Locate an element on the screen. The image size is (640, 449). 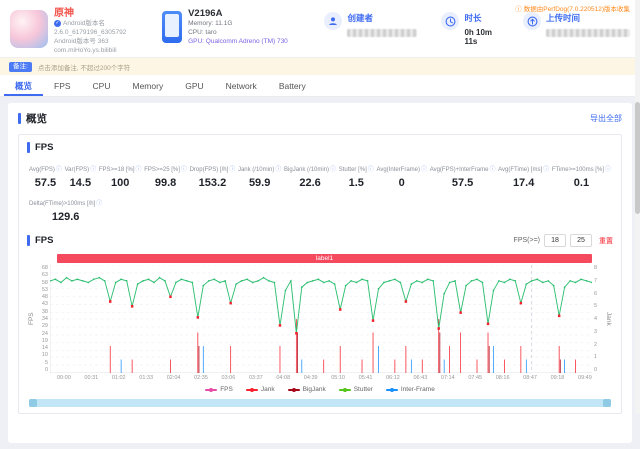
clock-icon is located at coordinates (450, 21).